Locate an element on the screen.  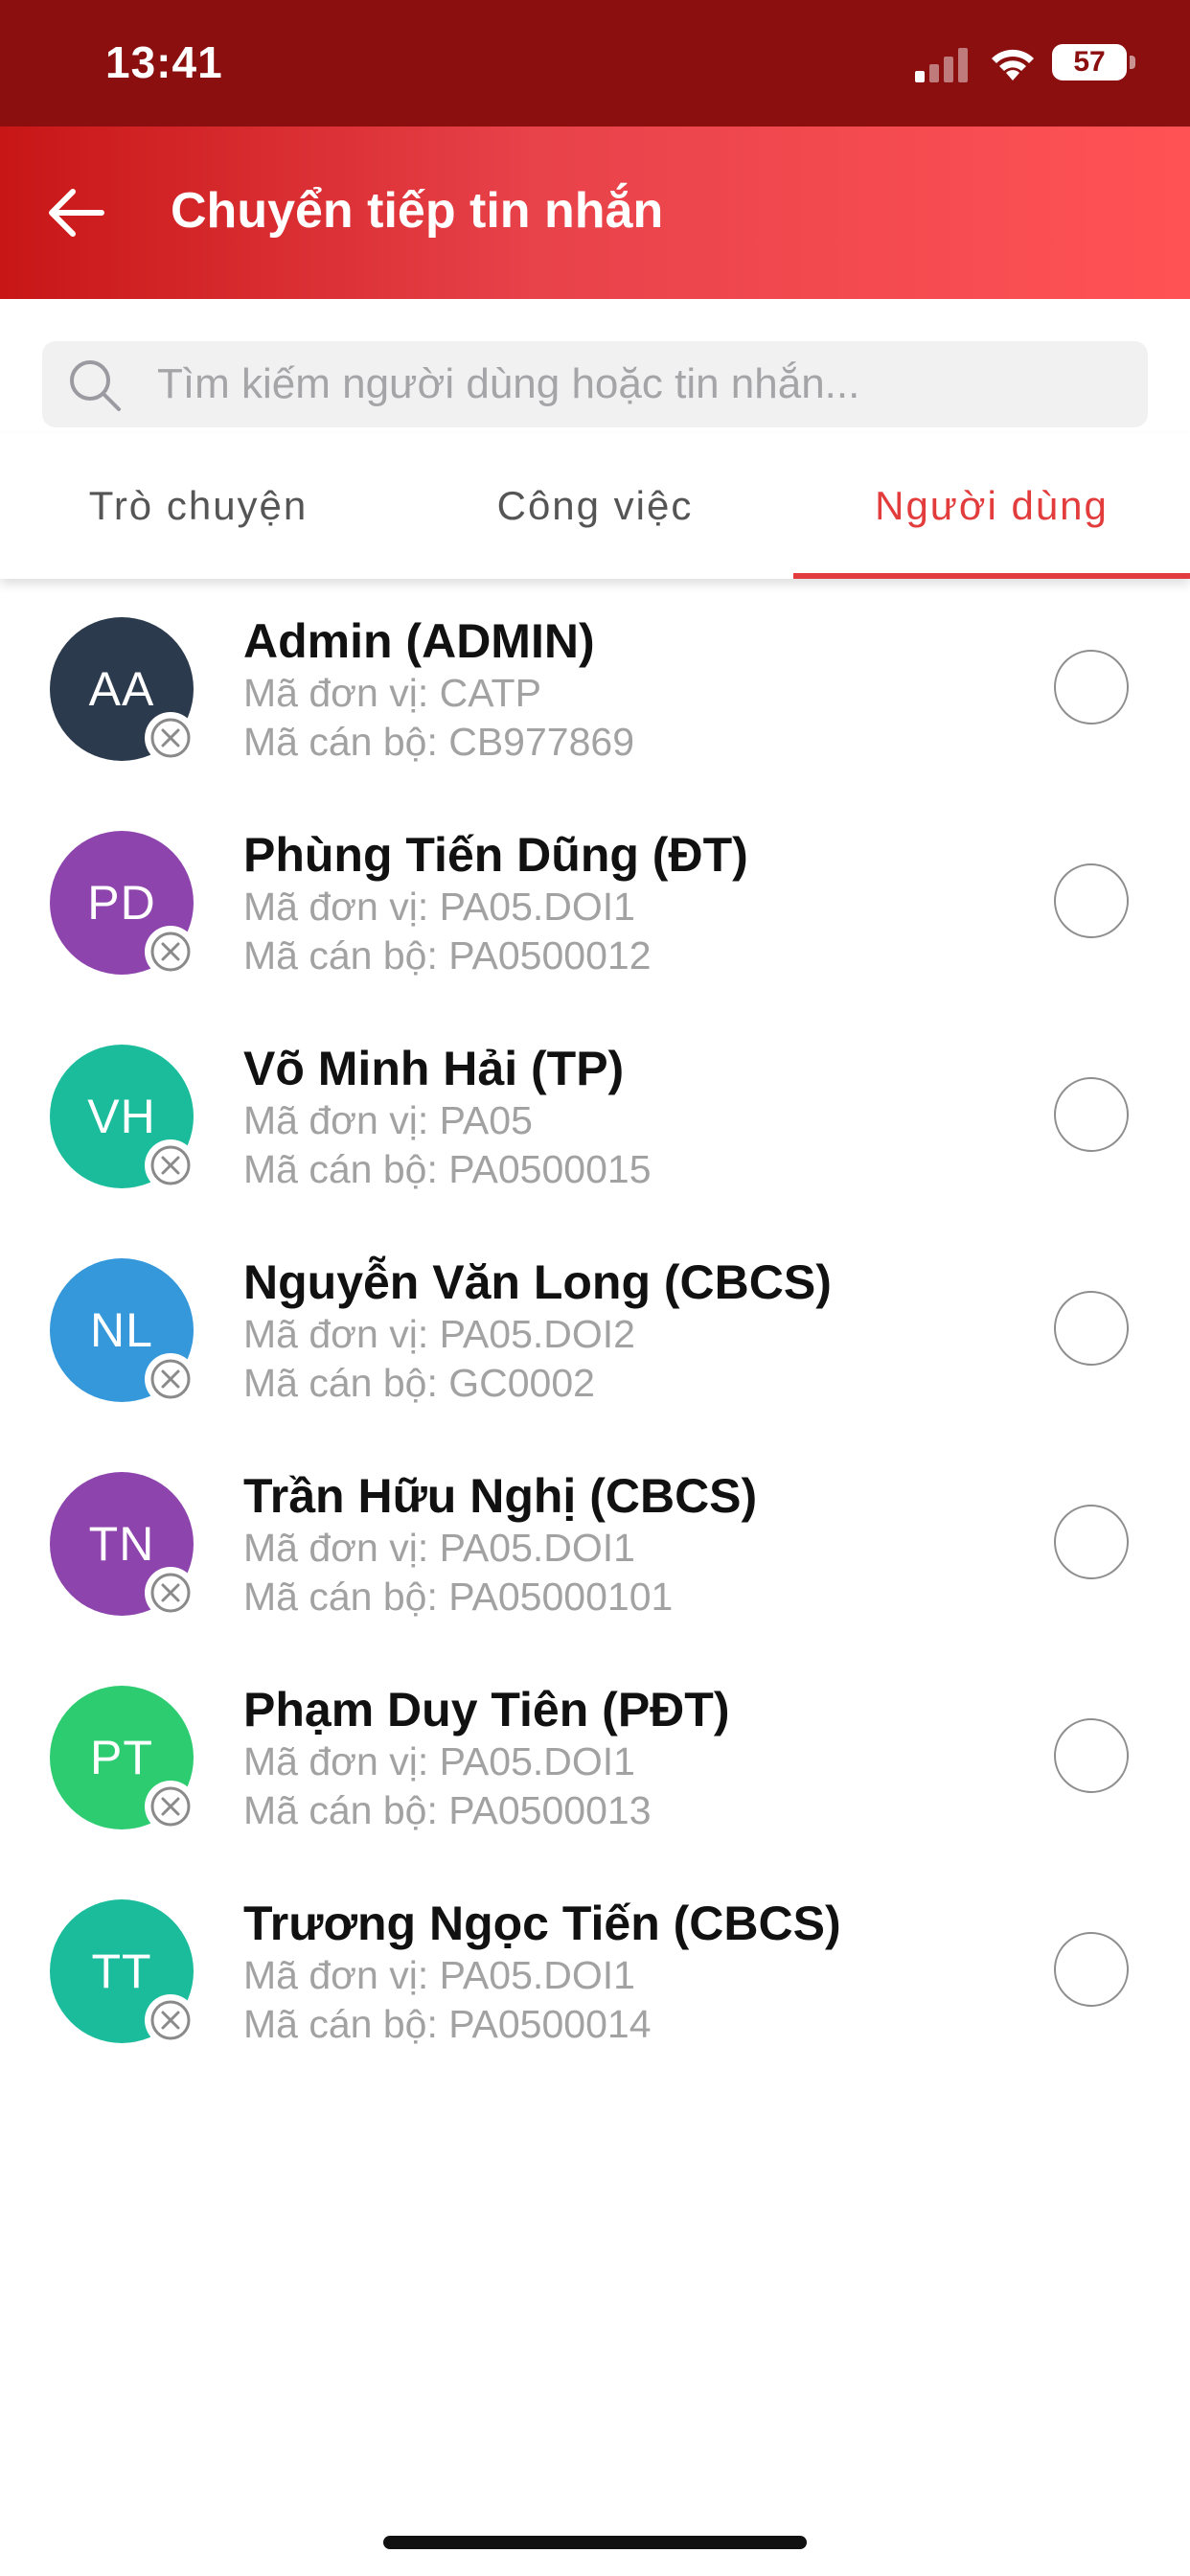
user-staff-code: Mã cán bộ: PA0500014 is located at coordinates (448, 2024).